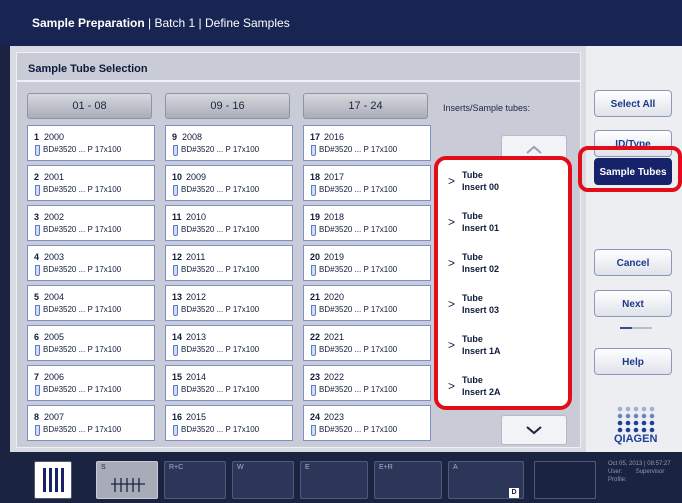 The image size is (682, 503). I want to click on tube-rack-icon, so click(128, 485).